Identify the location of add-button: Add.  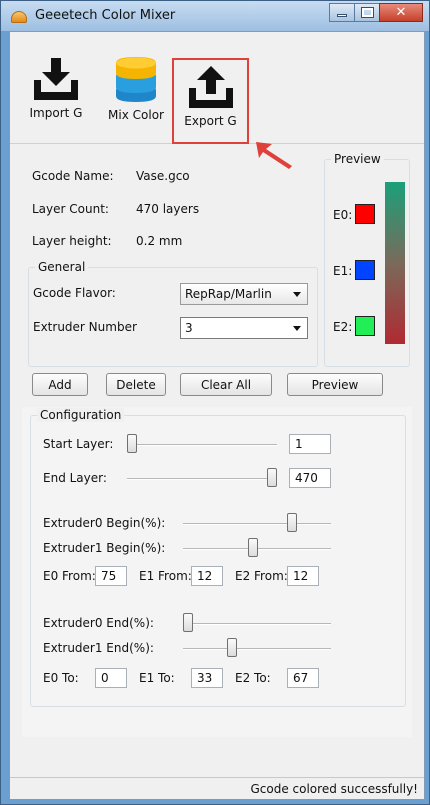
(60, 384).